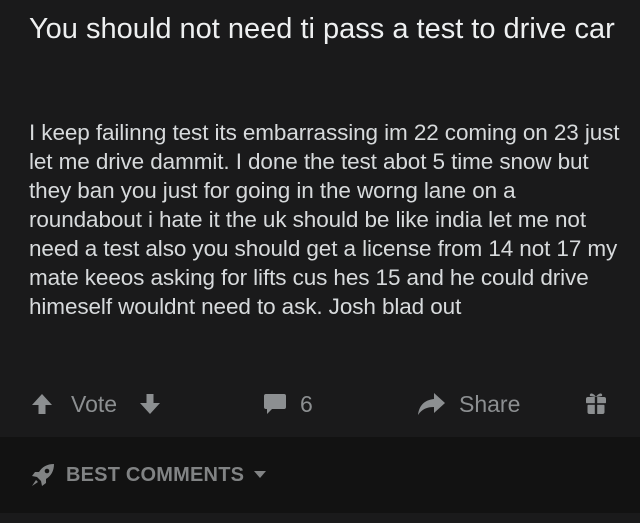  Describe the element at coordinates (260, 474) in the screenshot. I see `chevron-down-icon` at that location.